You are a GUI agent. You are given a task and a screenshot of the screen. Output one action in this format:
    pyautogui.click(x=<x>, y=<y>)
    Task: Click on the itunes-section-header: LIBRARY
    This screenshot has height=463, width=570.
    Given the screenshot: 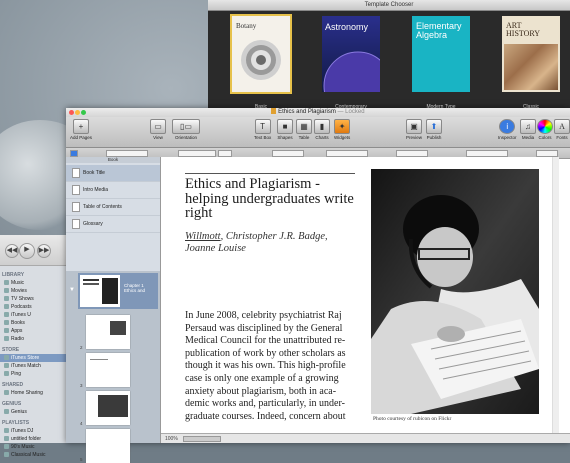 What is the action you would take?
    pyautogui.click(x=13, y=275)
    